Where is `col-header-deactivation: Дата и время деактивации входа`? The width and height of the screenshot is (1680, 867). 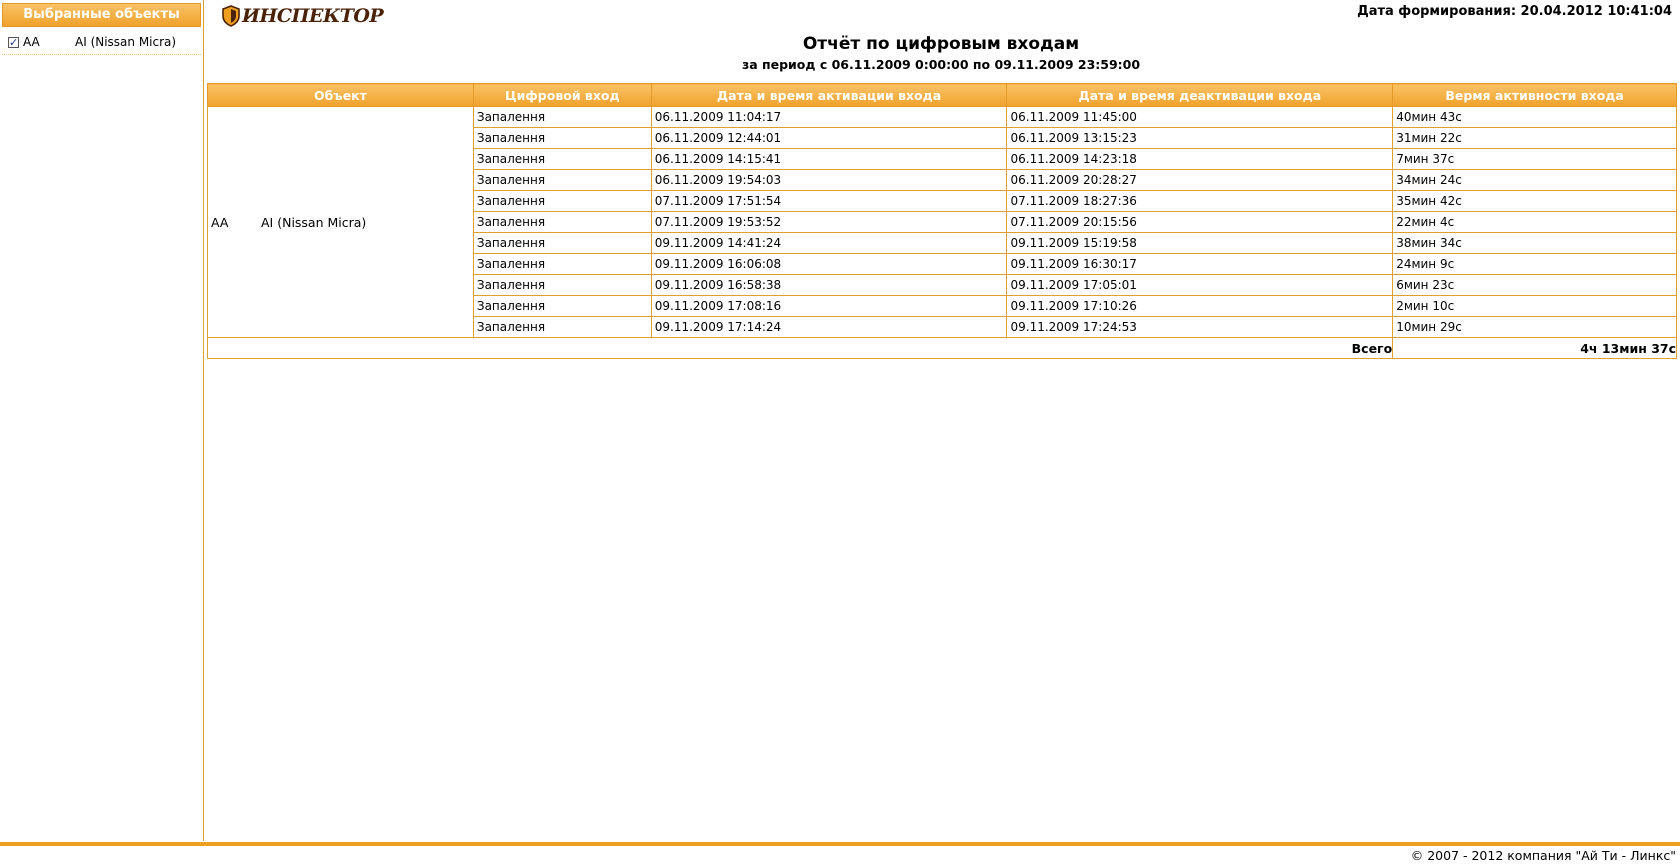 col-header-deactivation: Дата и время деактивации входа is located at coordinates (1200, 95).